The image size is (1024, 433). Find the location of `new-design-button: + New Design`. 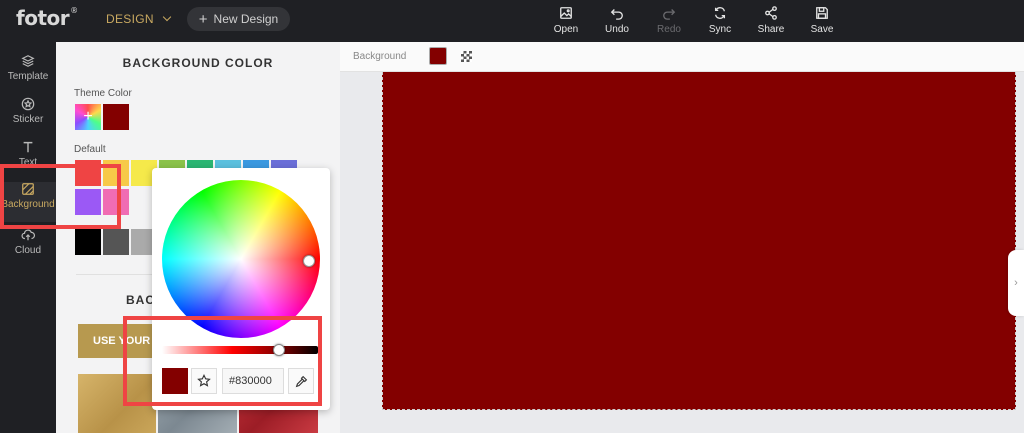

new-design-button: + New Design is located at coordinates (238, 19).